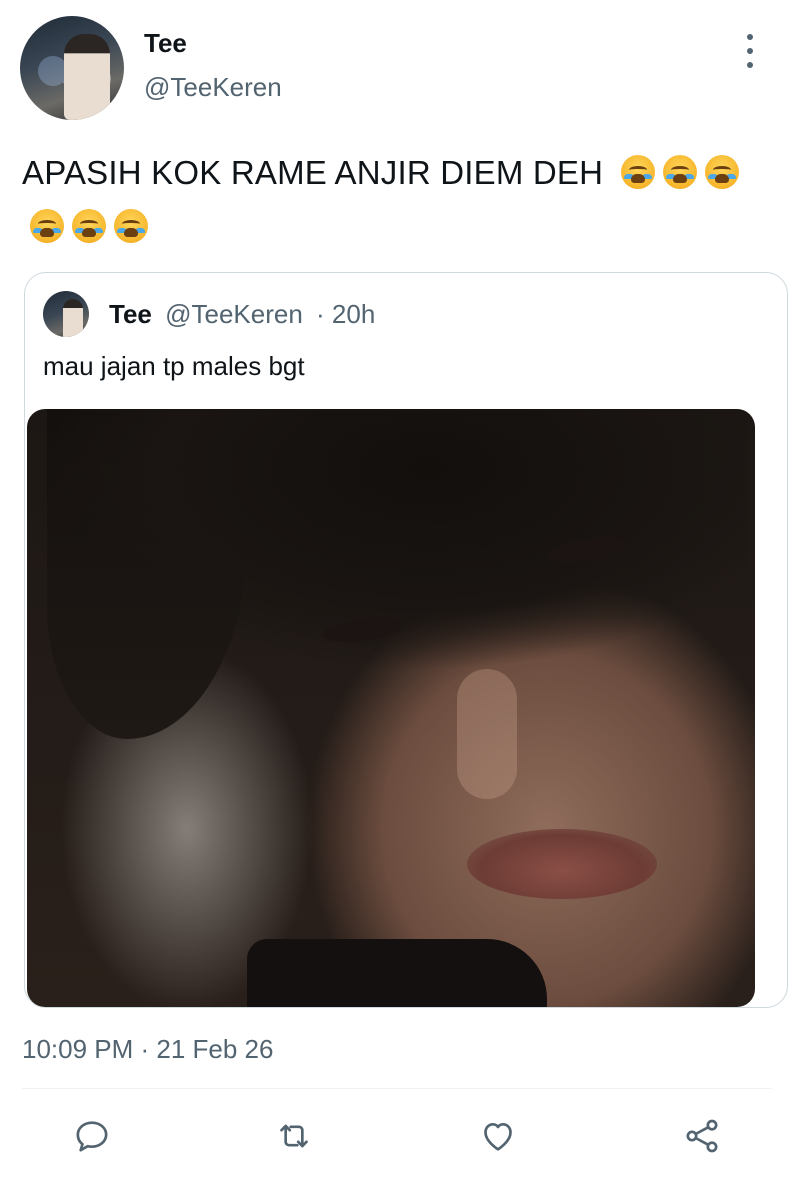  What do you see at coordinates (147, 1049) in the screenshot?
I see `tweet-timestamp: 10:09 PM · 21 Feb 26` at bounding box center [147, 1049].